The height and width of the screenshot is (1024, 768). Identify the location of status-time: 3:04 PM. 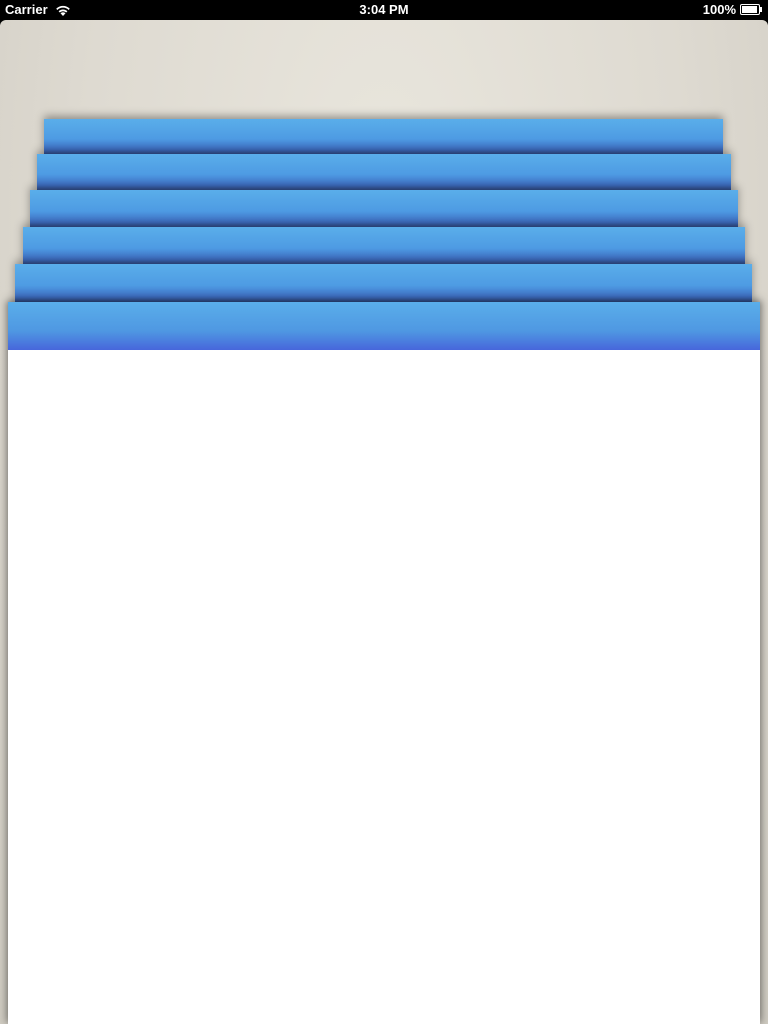
(384, 9).